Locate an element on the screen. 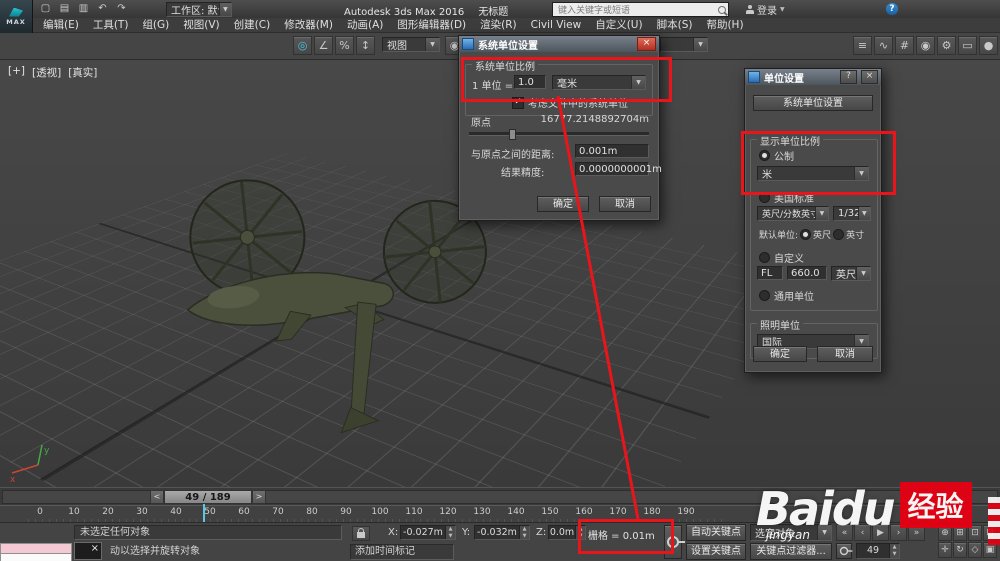  workspace-dropdown: 工作区: 默认 ▼ is located at coordinates (199, 9).